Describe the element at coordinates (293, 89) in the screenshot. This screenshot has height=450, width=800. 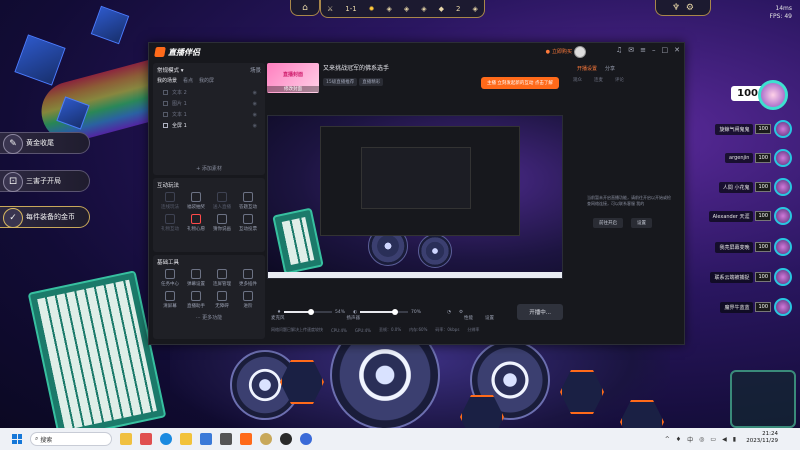
I see `edit-cover-button: 修改封面` at that location.